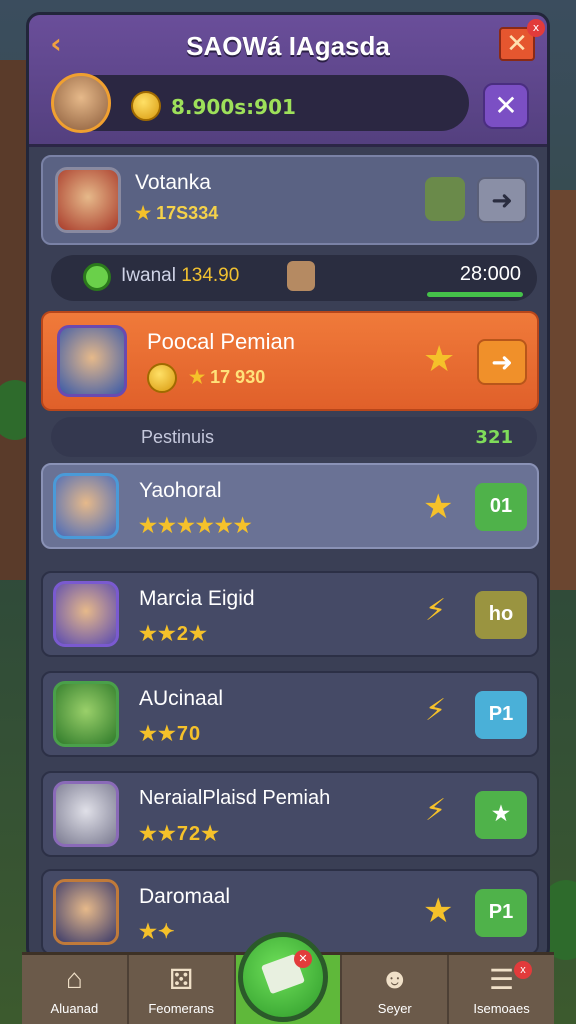 Image resolution: width=576 pixels, height=1024 pixels. I want to click on player-name: NeraialPlaisd Pemiah, so click(235, 798).